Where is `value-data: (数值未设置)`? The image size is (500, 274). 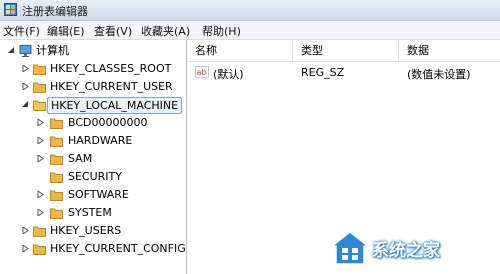
value-data: (数值未设置) is located at coordinates (439, 74).